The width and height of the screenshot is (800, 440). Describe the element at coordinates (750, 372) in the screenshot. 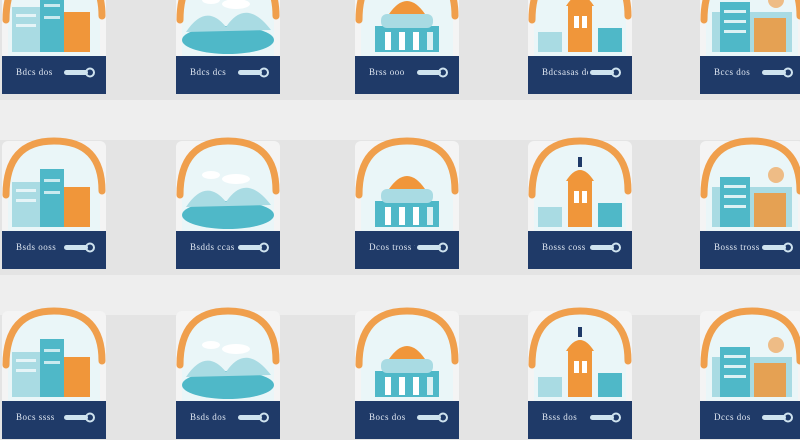

I see `travel-tile: Dccs dos` at that location.